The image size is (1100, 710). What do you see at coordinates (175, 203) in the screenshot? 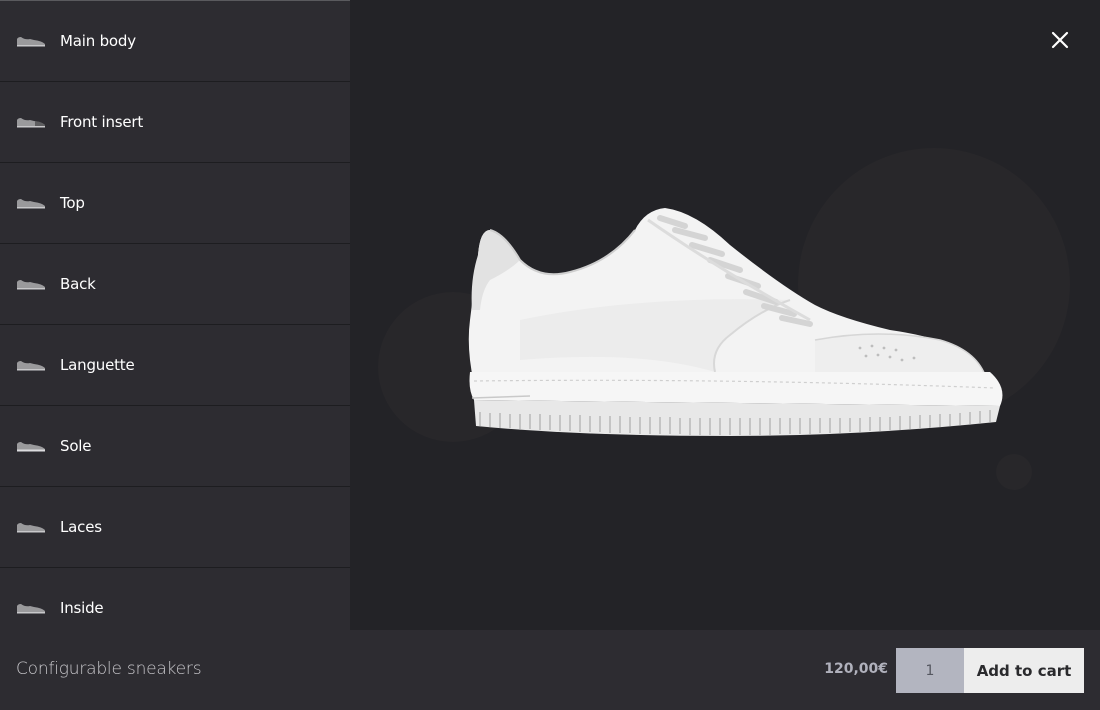
I see `part-item-top: Top` at bounding box center [175, 203].